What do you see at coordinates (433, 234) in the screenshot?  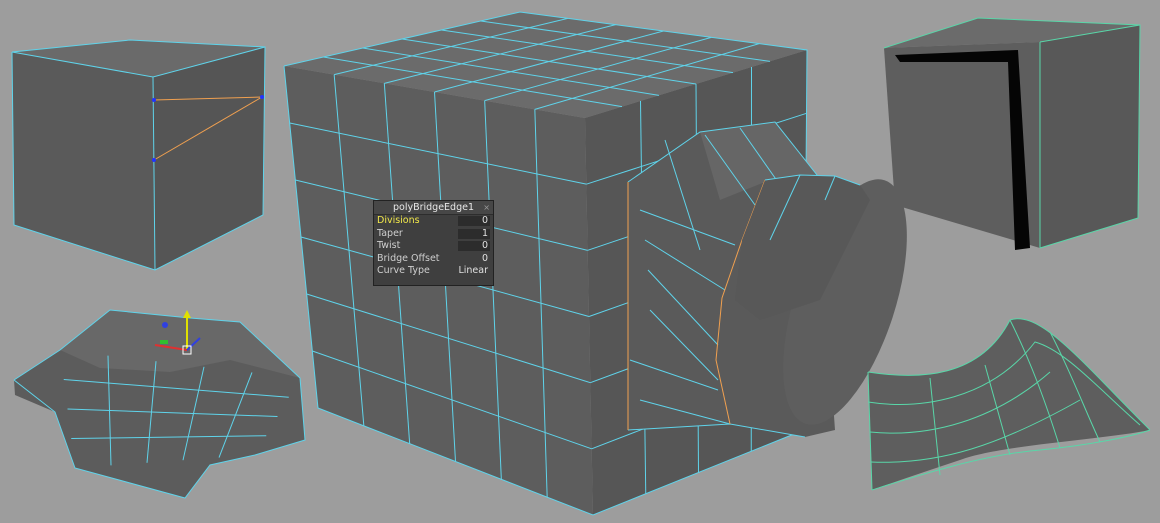 I see `attr-row-taper: Taper 1` at bounding box center [433, 234].